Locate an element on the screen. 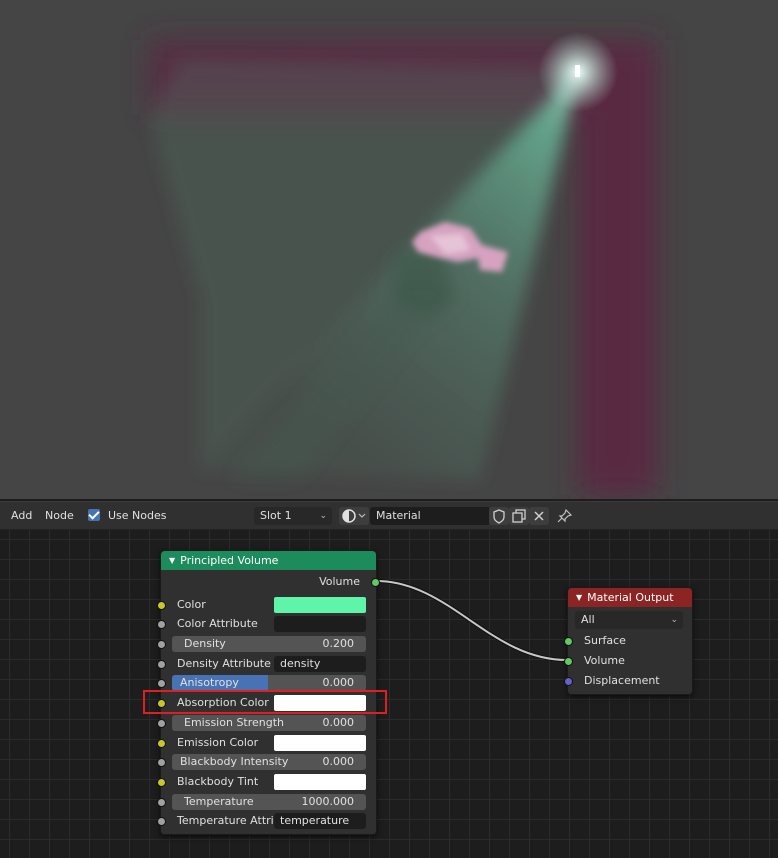  material-sphere-icon is located at coordinates (354, 516).